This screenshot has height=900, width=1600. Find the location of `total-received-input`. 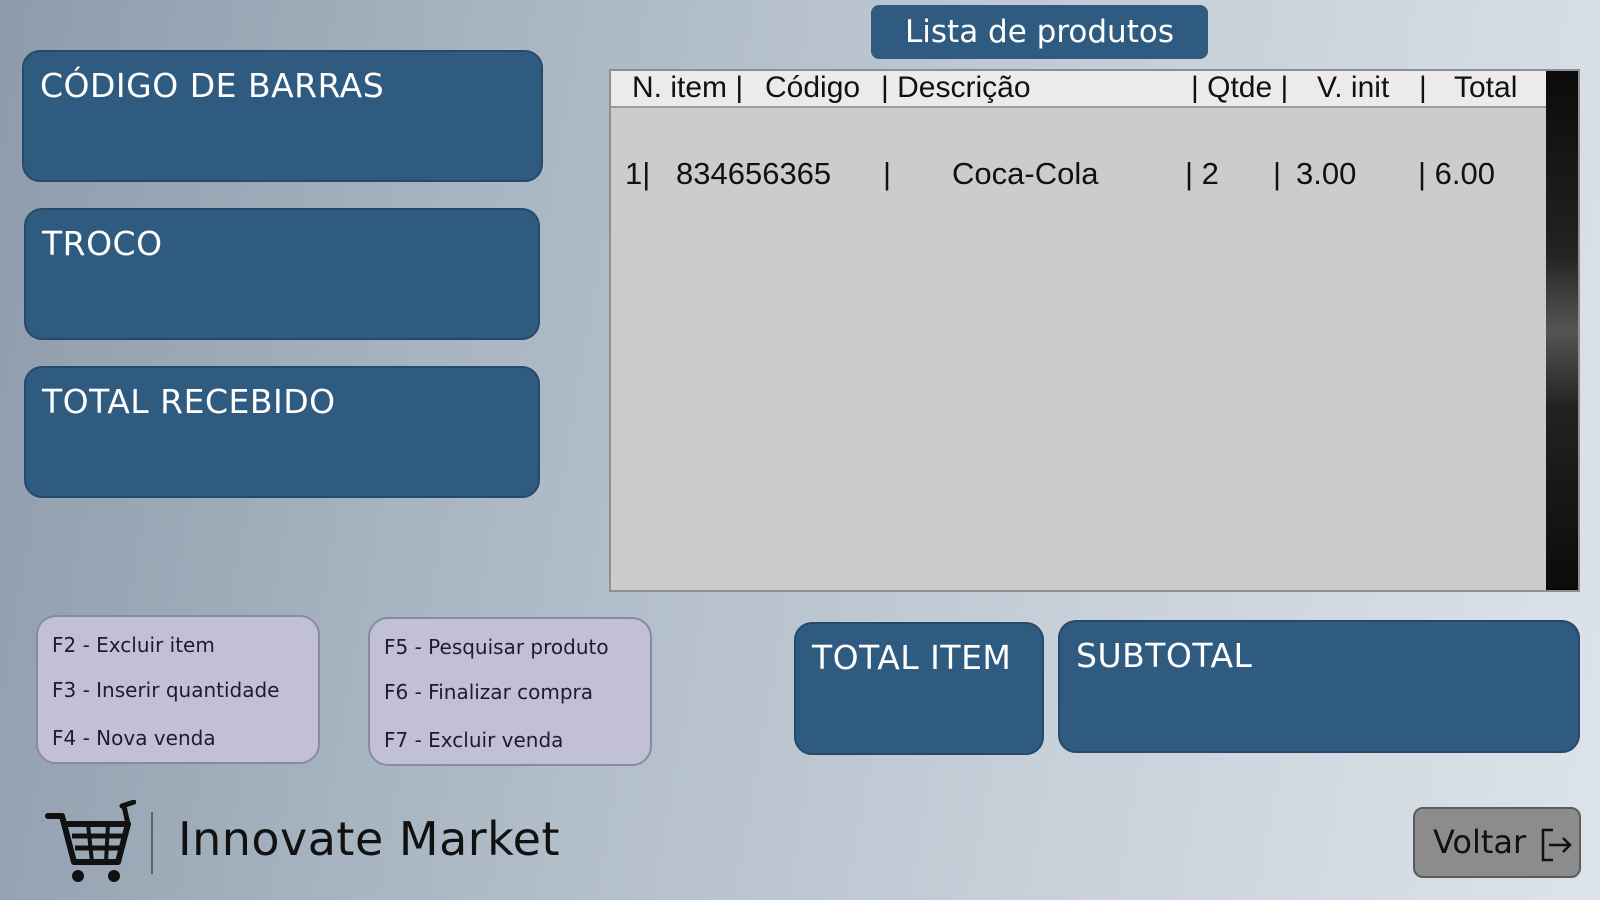

total-received-input is located at coordinates (282, 461).